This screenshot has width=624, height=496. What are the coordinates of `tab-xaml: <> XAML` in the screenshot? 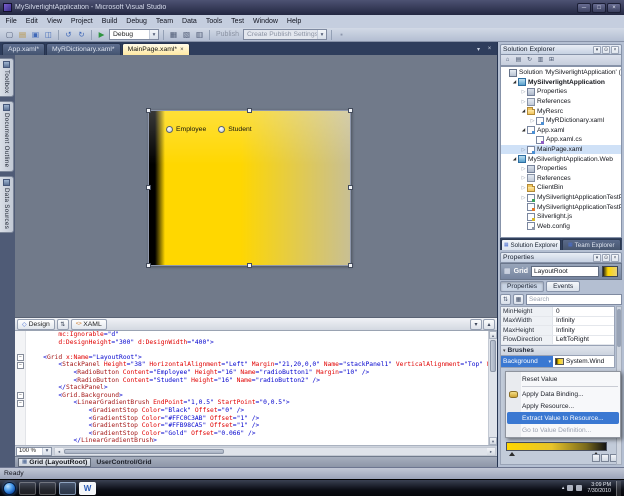 It's located at (88, 324).